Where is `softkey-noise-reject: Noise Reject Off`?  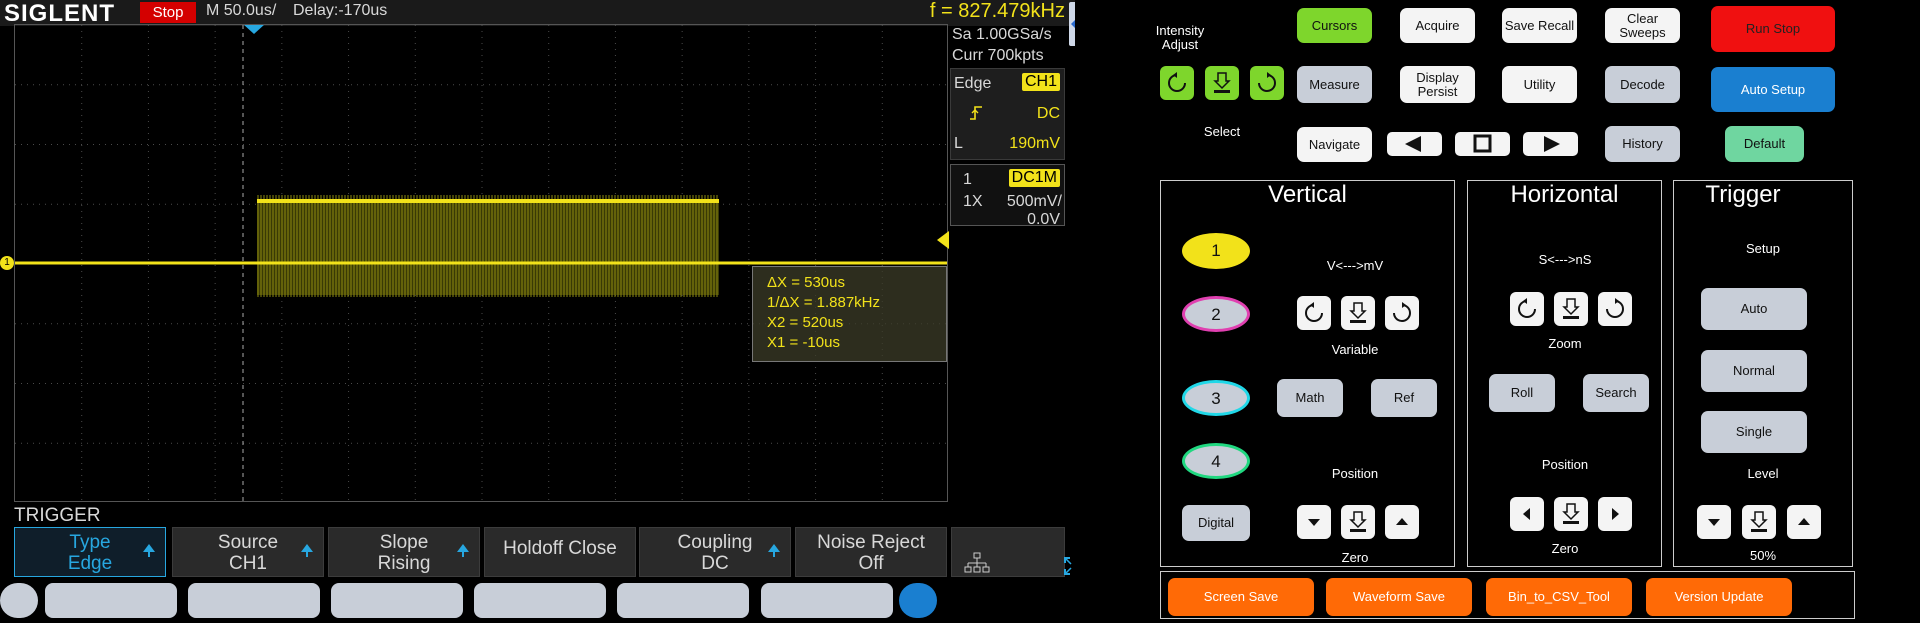 softkey-noise-reject: Noise Reject Off is located at coordinates (871, 552).